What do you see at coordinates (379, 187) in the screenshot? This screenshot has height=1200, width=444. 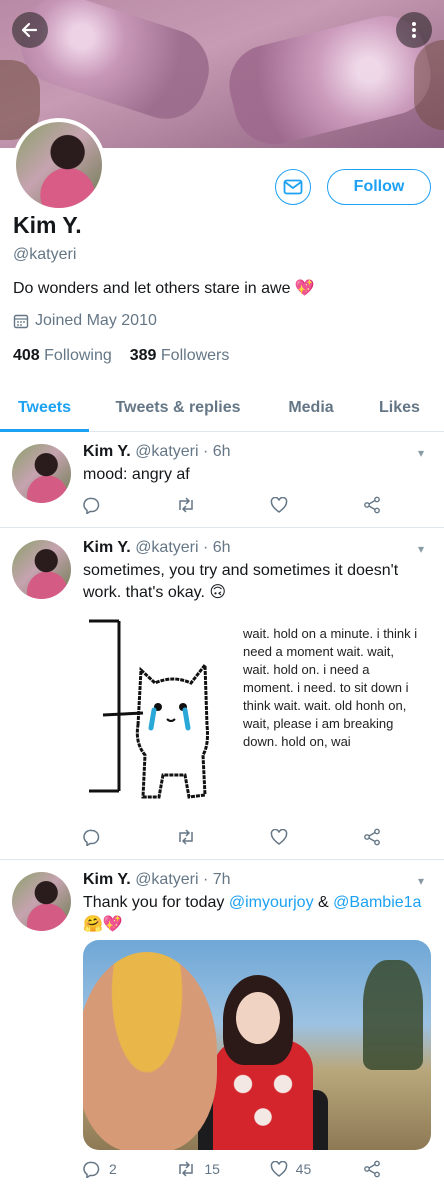 I see `follow-button: Follow` at bounding box center [379, 187].